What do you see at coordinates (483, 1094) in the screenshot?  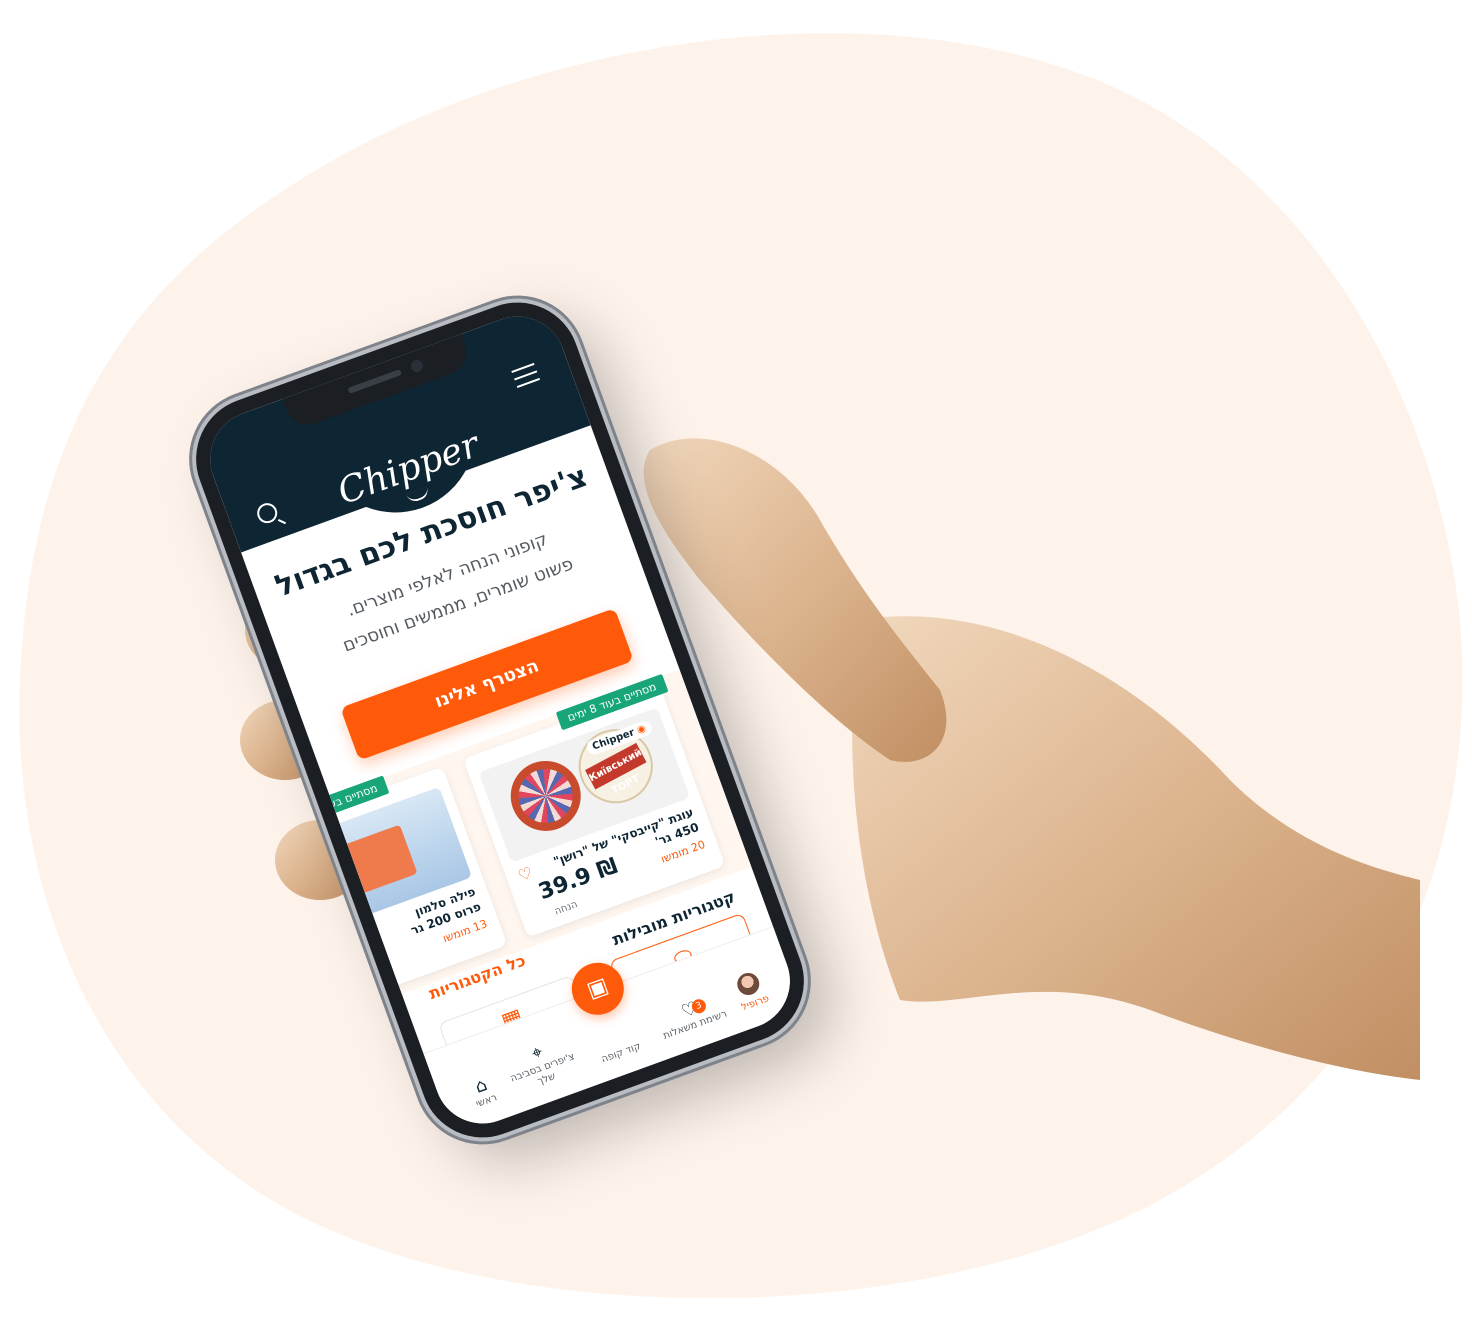 I see `tab-home: ⌂ ראשי` at bounding box center [483, 1094].